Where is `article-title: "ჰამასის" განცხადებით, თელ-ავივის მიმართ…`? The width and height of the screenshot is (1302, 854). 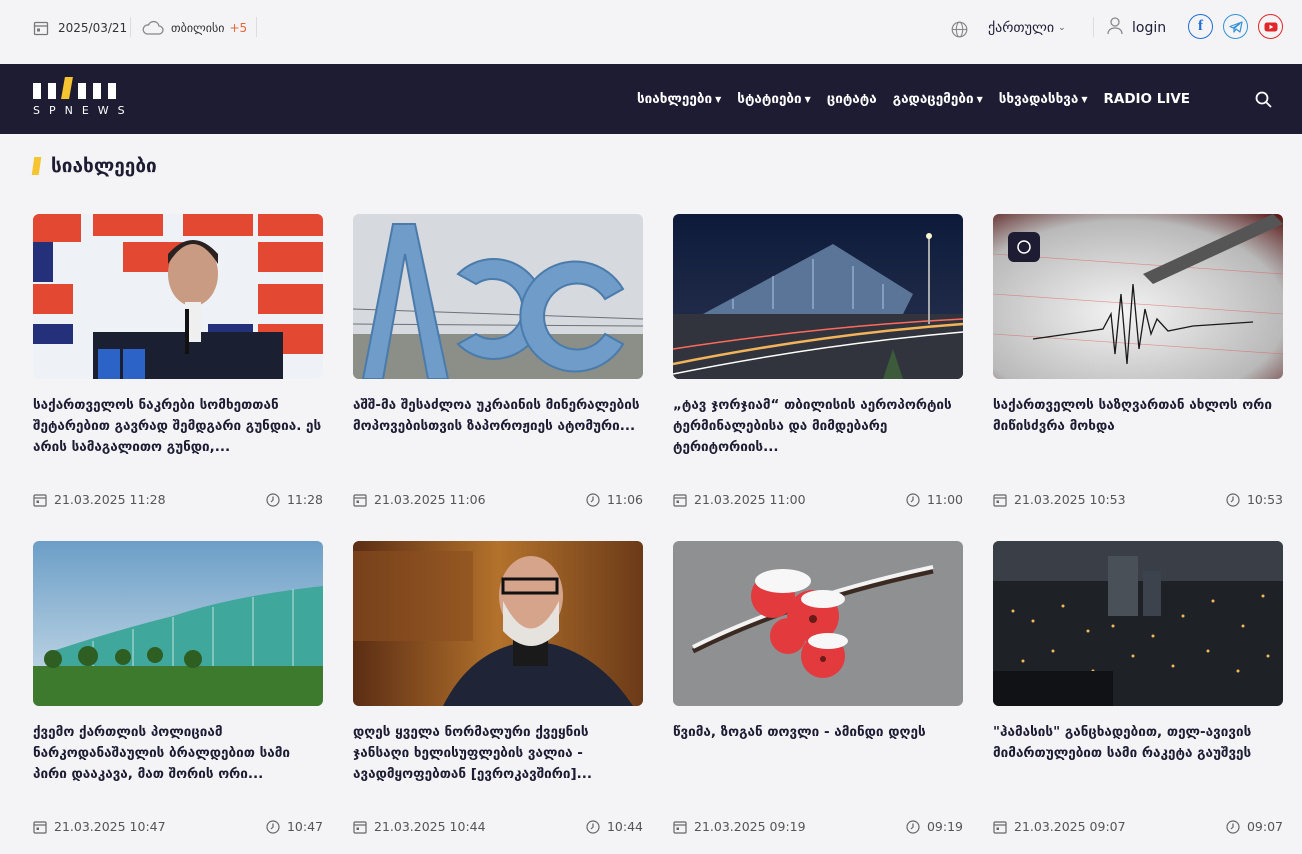 article-title: "ჰამასის" განცხადებით, თელ-ავივის მიმართ… is located at coordinates (1138, 754).